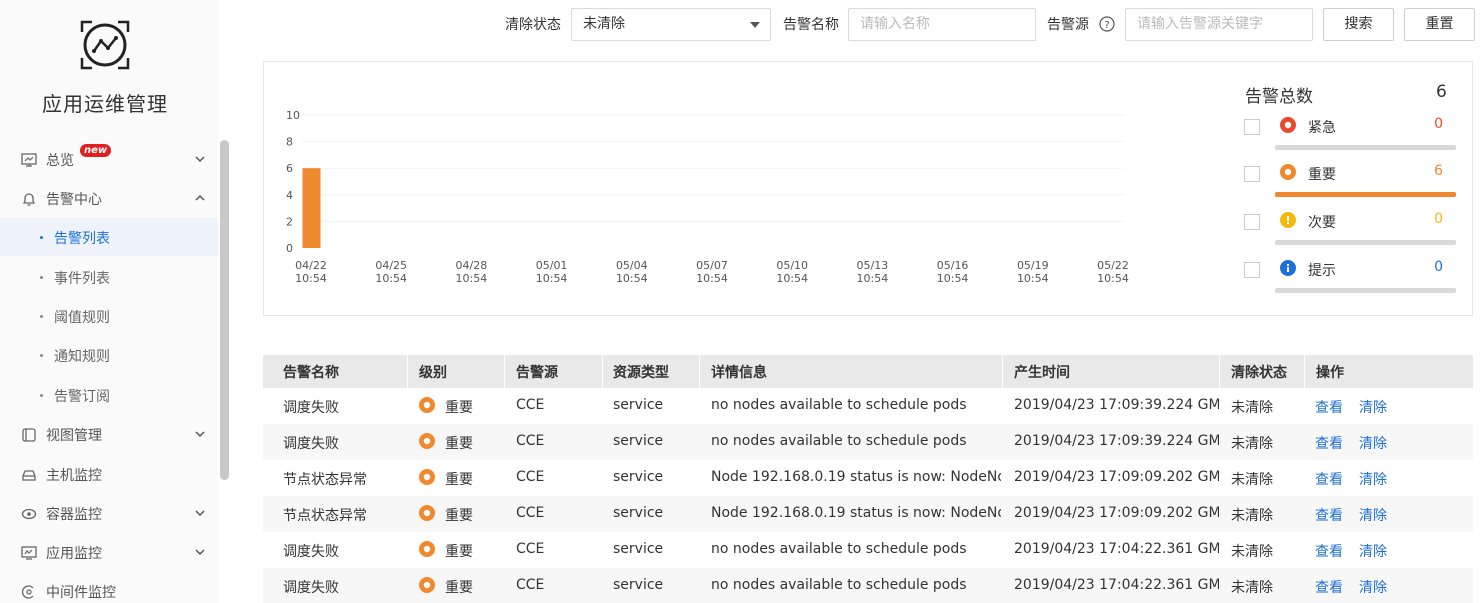  Describe the element at coordinates (1351, 231) in the screenshot. I see `legend-item-minor: 次要 0` at that location.